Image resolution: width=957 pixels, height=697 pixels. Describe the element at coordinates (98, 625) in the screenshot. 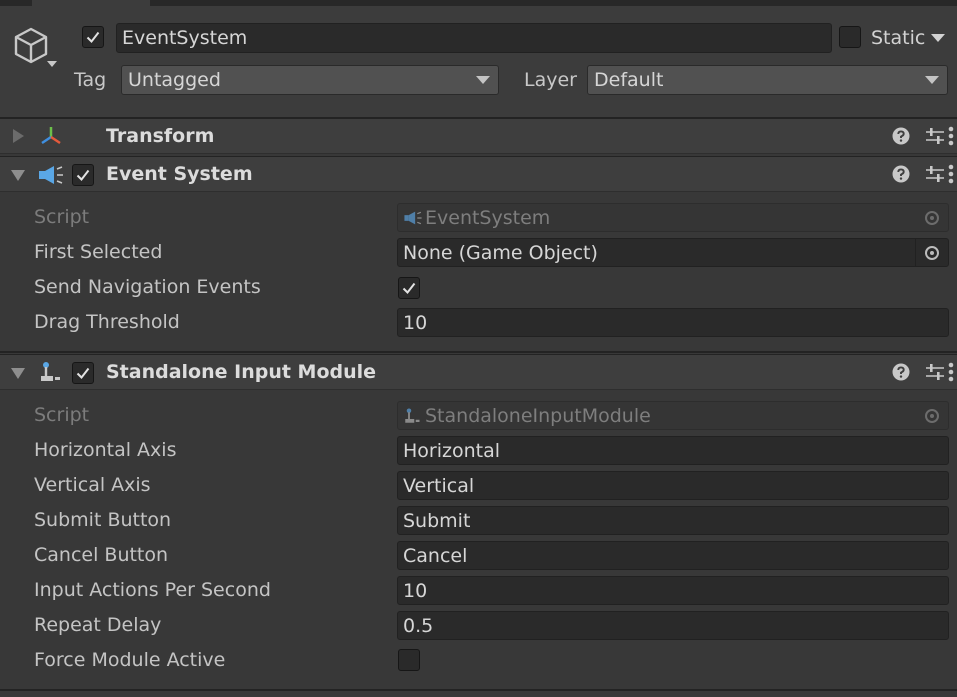

I see `repeat-delay-label: Repeat Delay` at that location.